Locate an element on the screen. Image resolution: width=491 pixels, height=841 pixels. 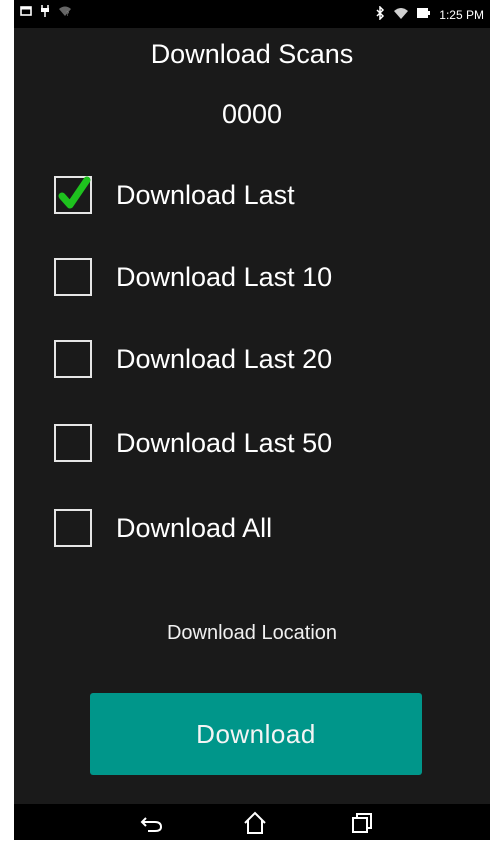
option-download-all: Download All is located at coordinates (163, 528).